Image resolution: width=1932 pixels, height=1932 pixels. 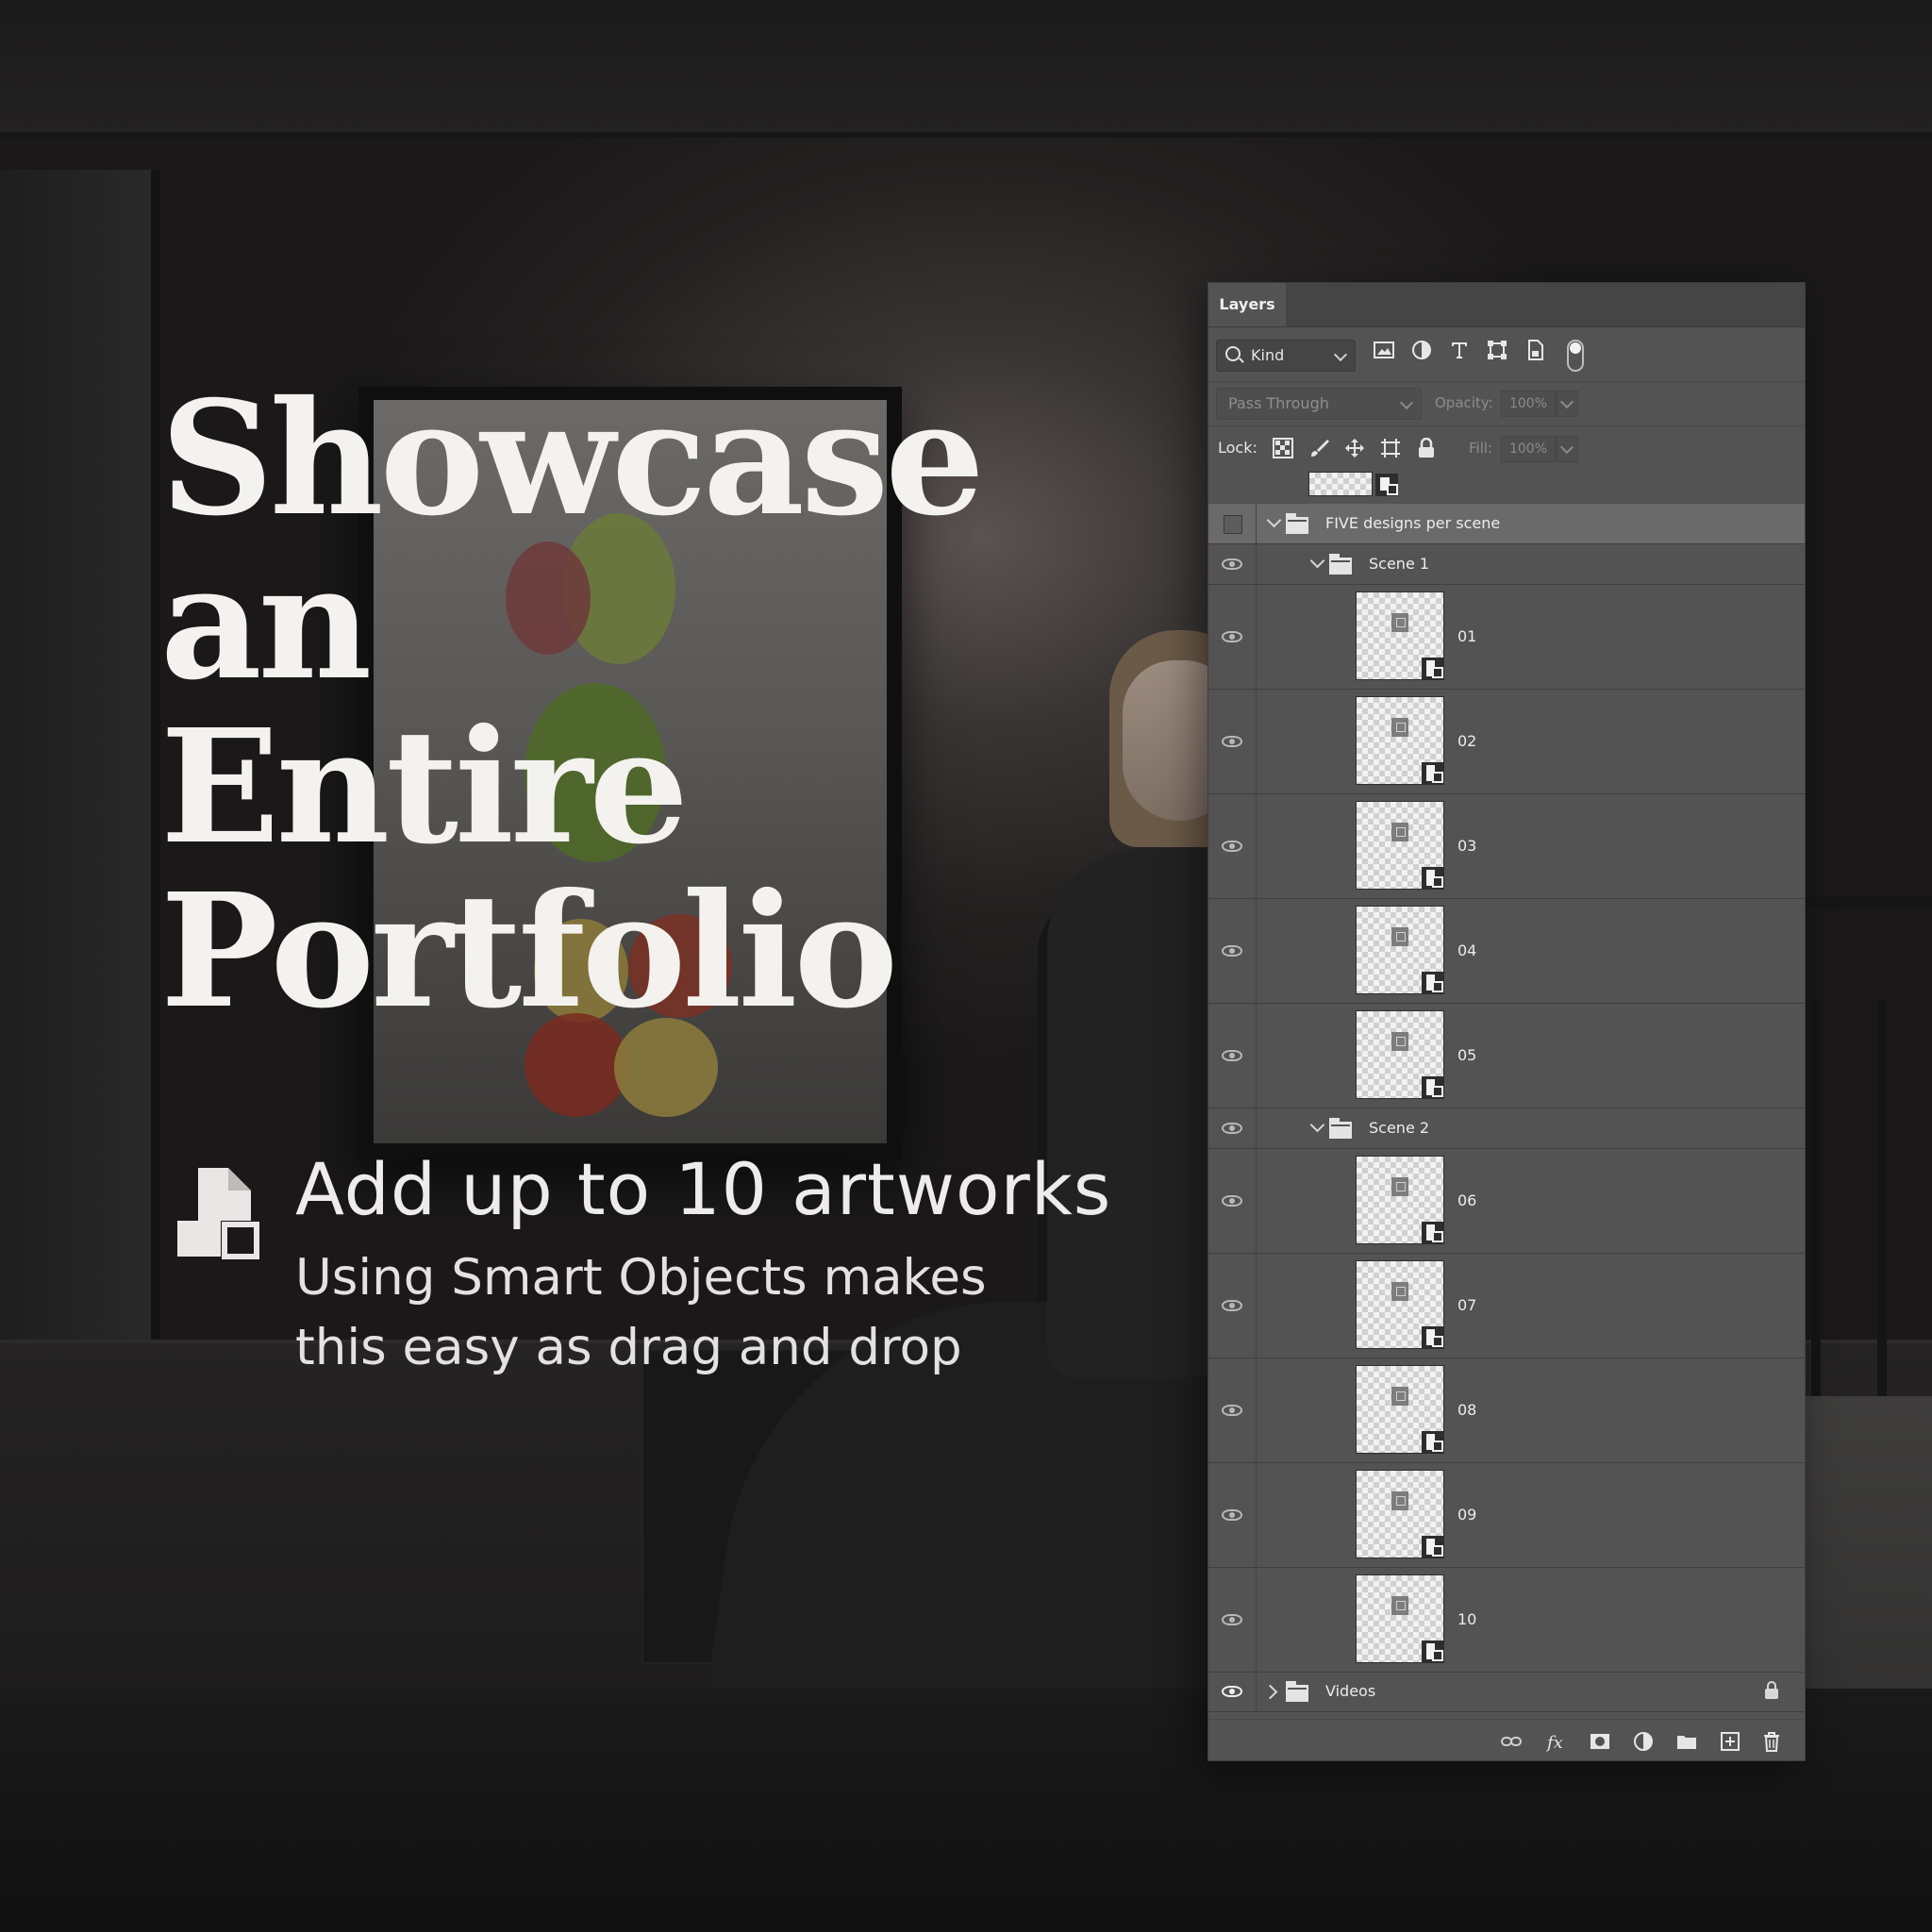 I want to click on fill-label: Fill:, so click(x=1481, y=448).